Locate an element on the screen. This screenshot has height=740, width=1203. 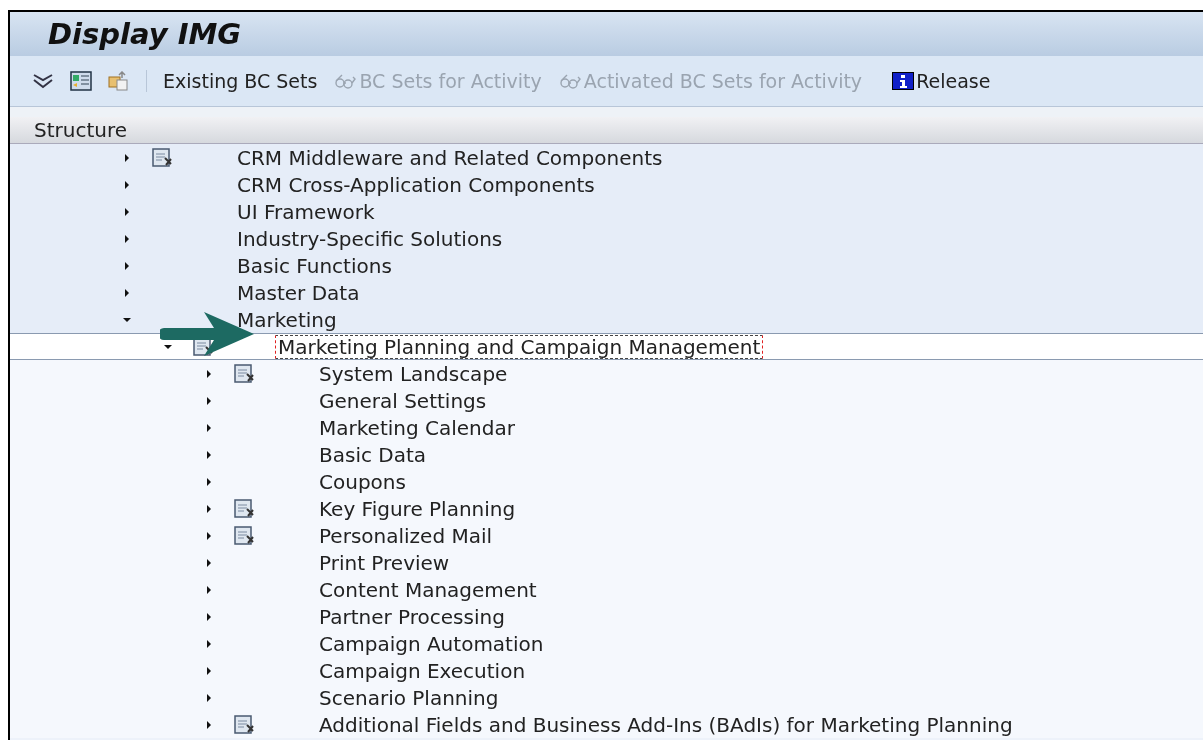
tree-item-label: Basic Data is located at coordinates (373, 454).